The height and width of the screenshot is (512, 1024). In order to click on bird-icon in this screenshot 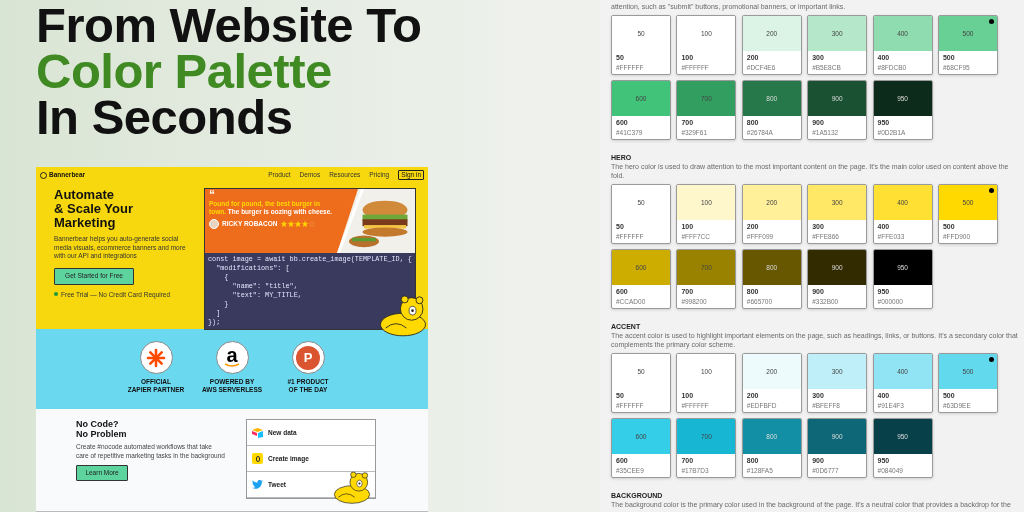, I will do `click(257, 484)`.